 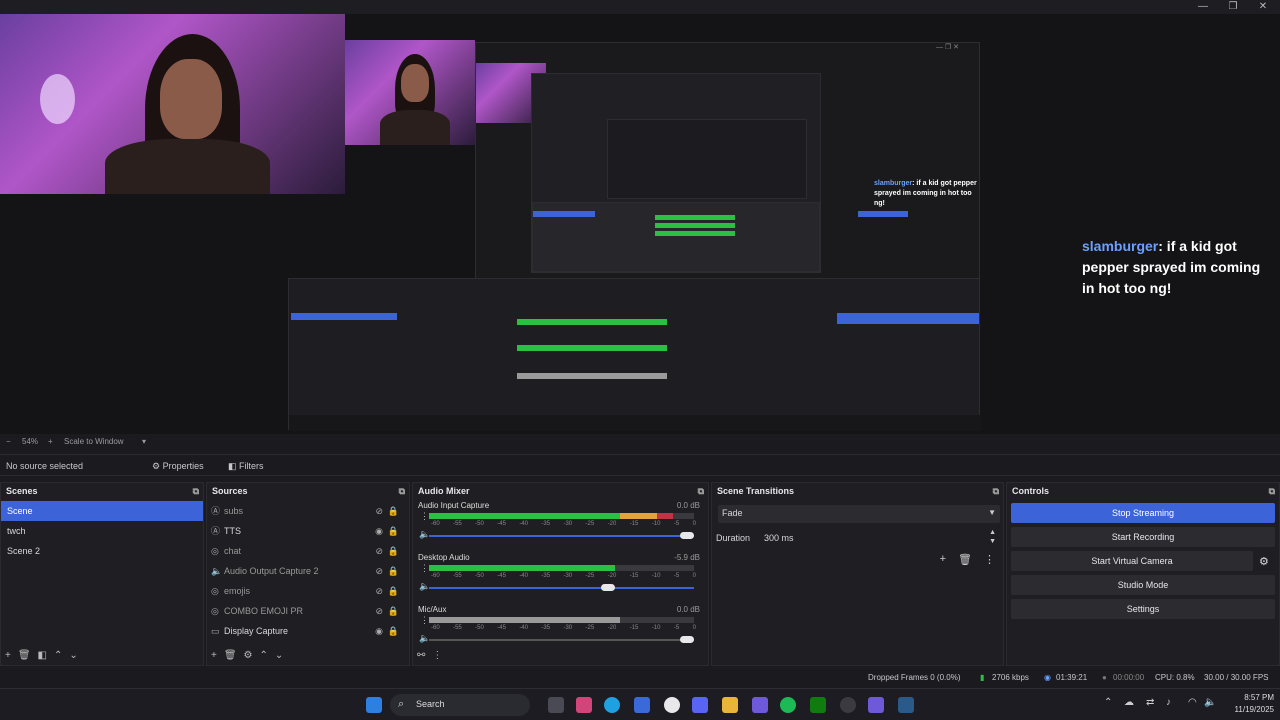 I want to click on filter-icon: ◧, so click(x=42, y=655).